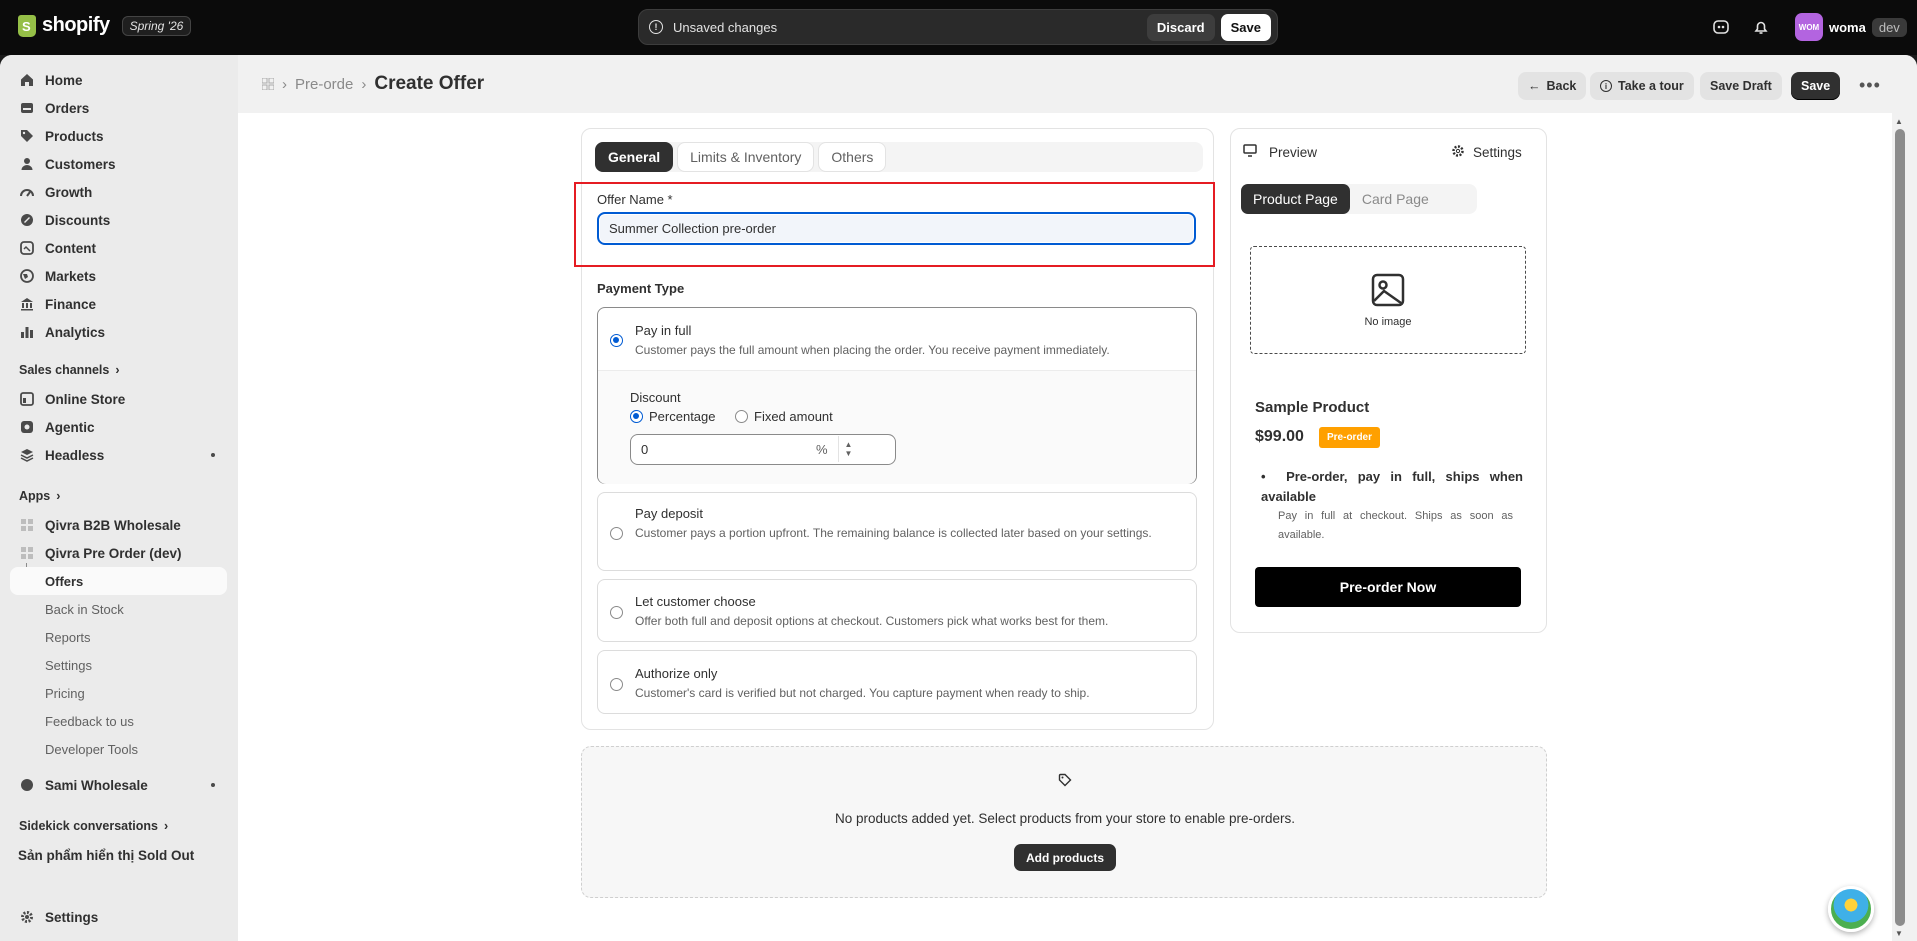 The image size is (1917, 941). I want to click on sidekick-conversation-item: Sản phẩm hiển thị Sold Out, so click(118, 855).